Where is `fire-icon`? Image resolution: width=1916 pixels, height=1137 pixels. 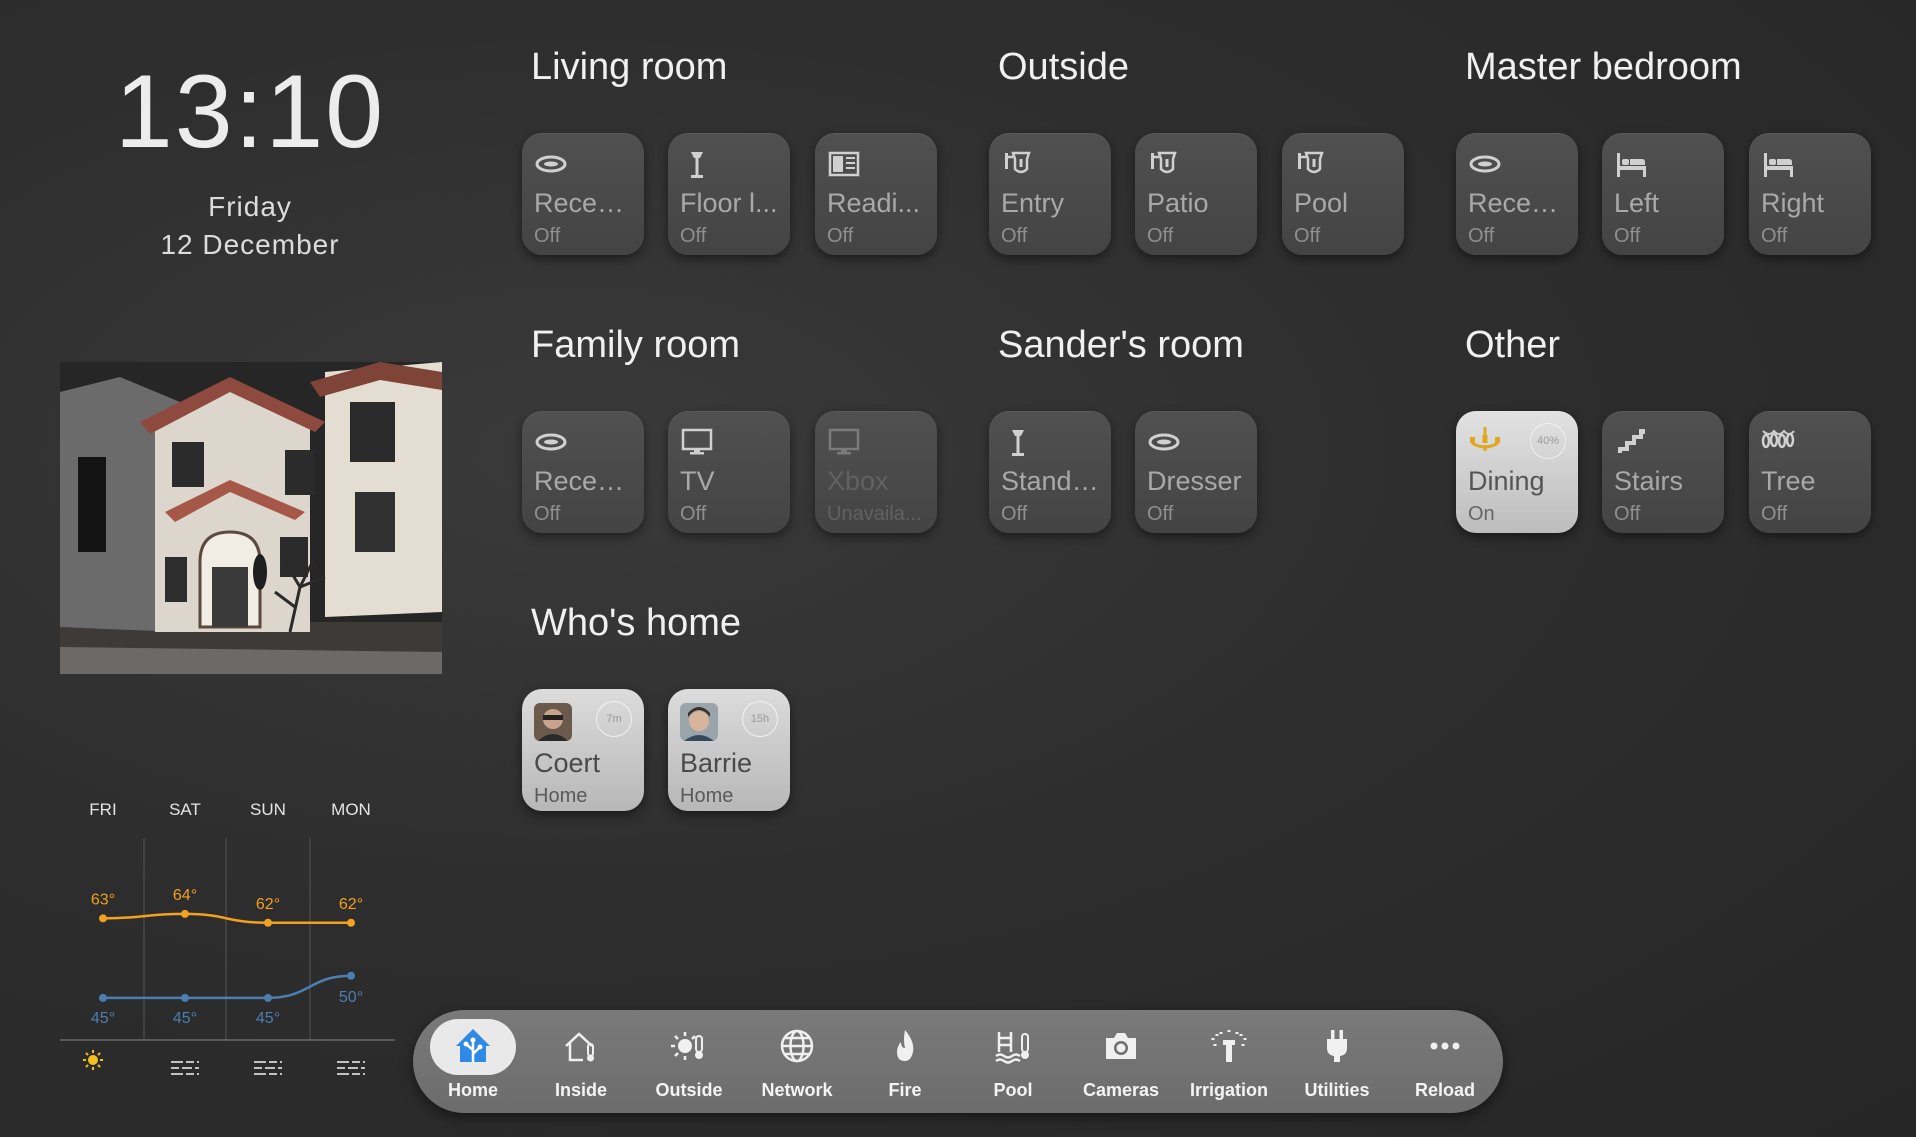
fire-icon is located at coordinates (905, 1045).